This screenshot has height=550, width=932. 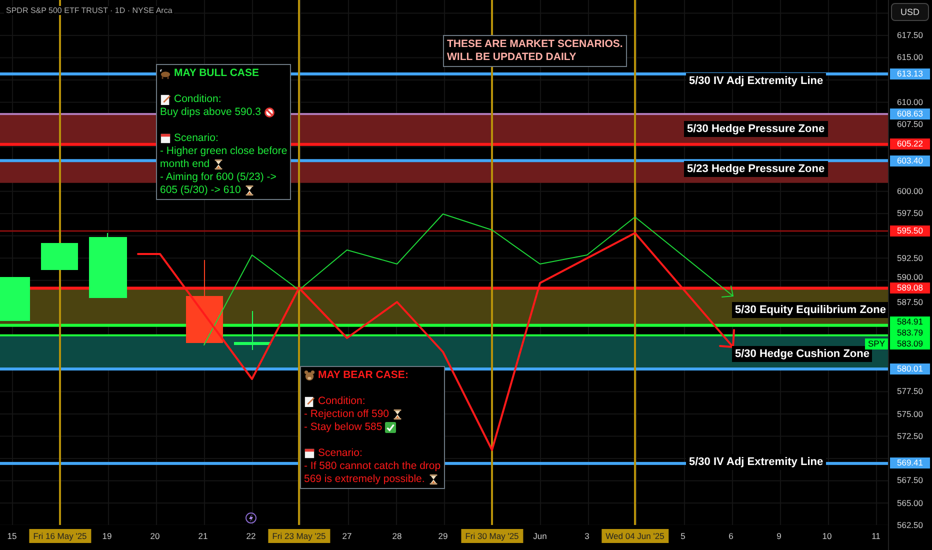 I want to click on date-label: 5, so click(x=683, y=536).